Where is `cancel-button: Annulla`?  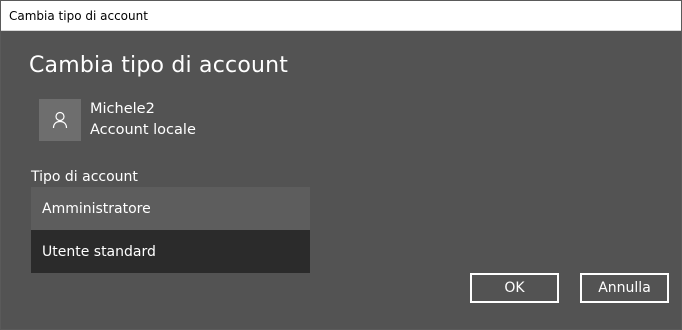
cancel-button: Annulla is located at coordinates (624, 288).